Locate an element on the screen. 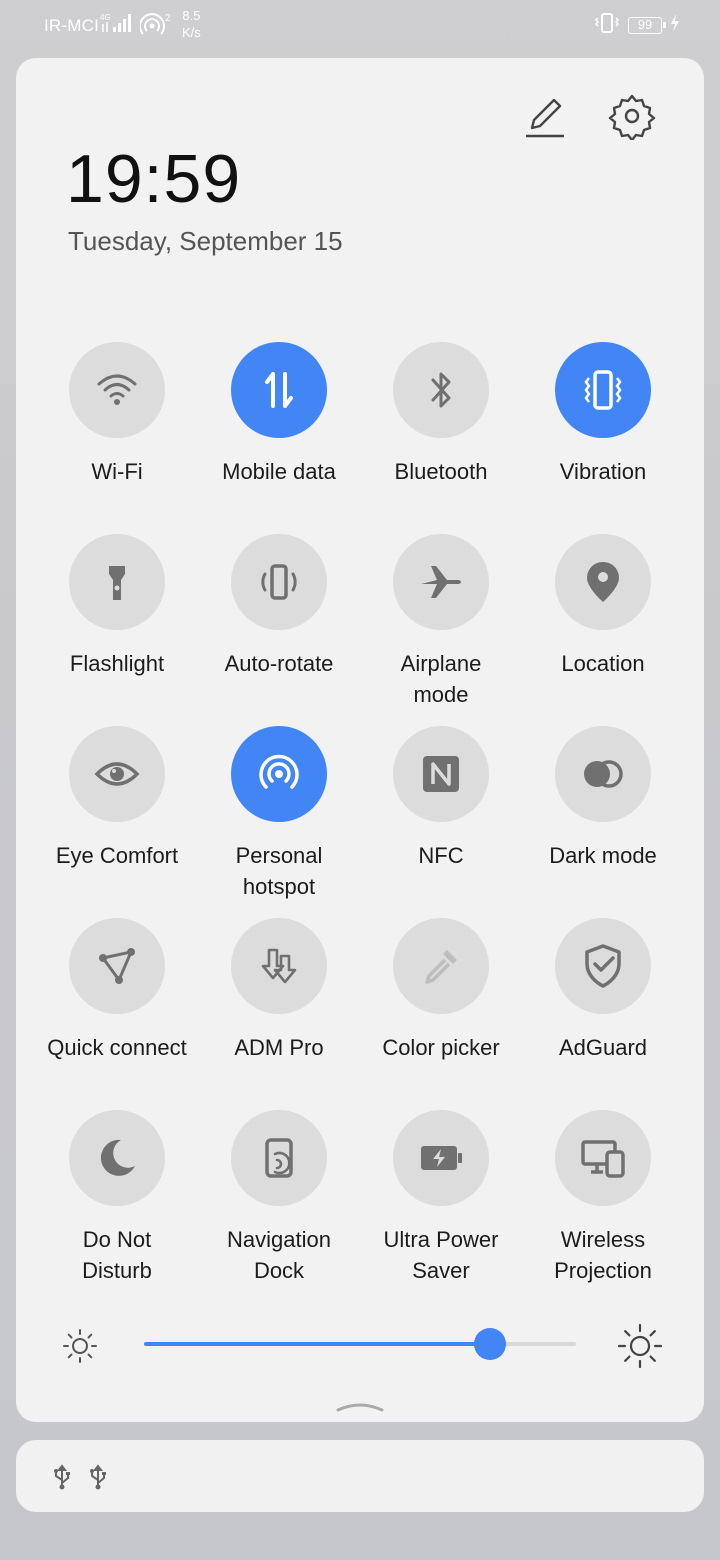 This screenshot has height=1560, width=720. tile-quick-connect: Quick connect is located at coordinates (117, 990).